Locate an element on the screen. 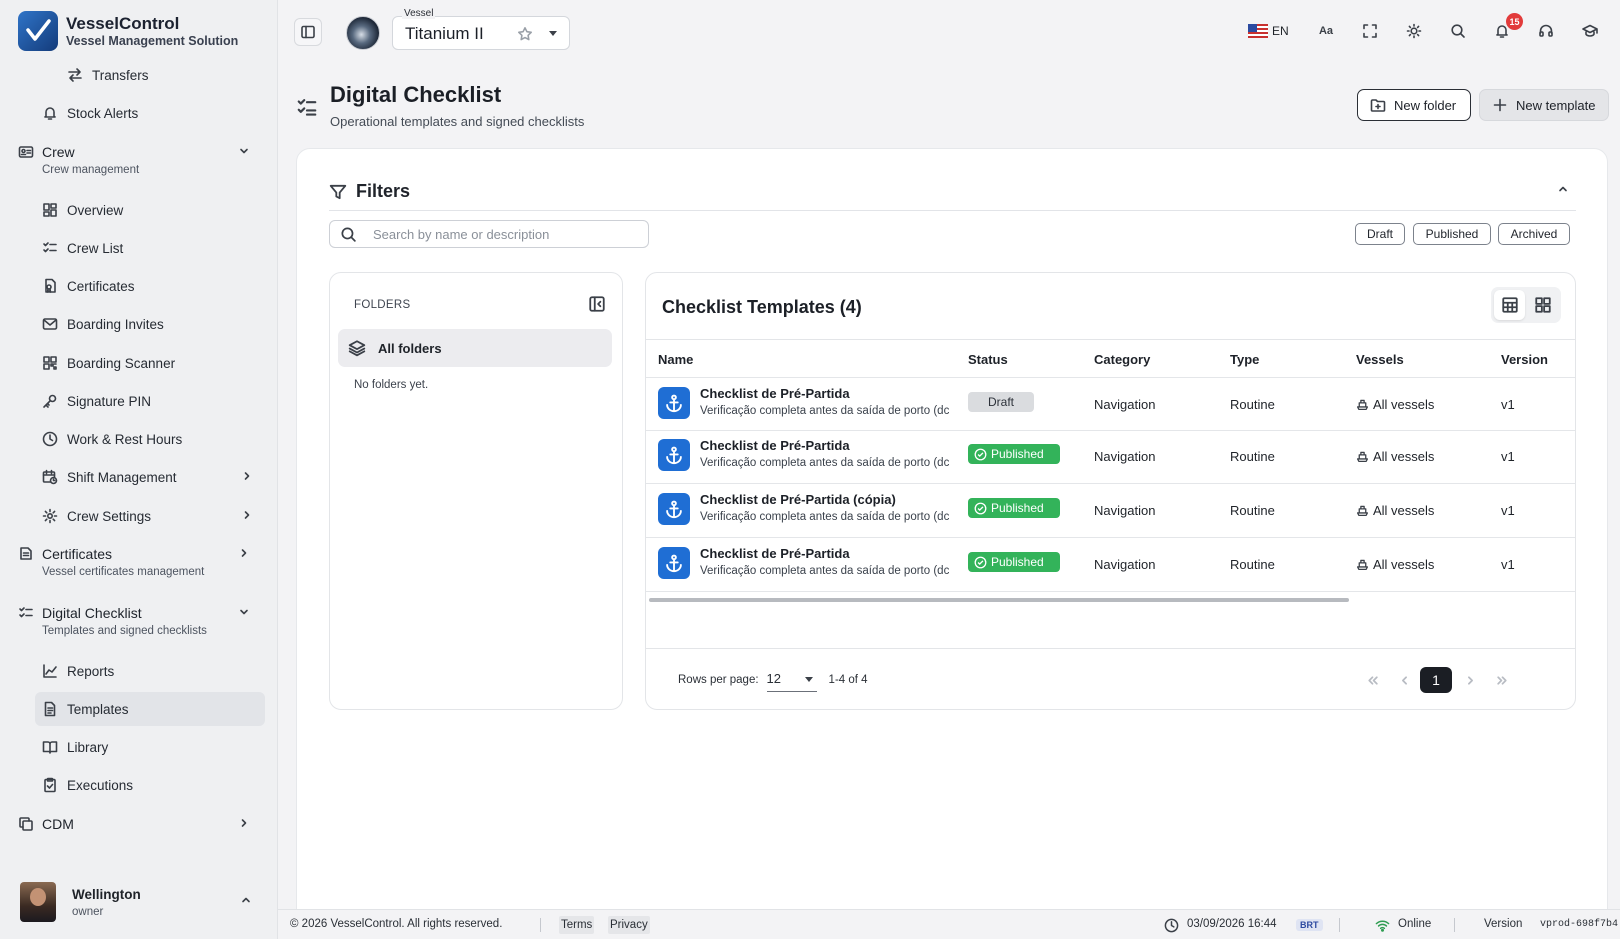 The height and width of the screenshot is (939, 1620). table-view-button is located at coordinates (1509, 305).